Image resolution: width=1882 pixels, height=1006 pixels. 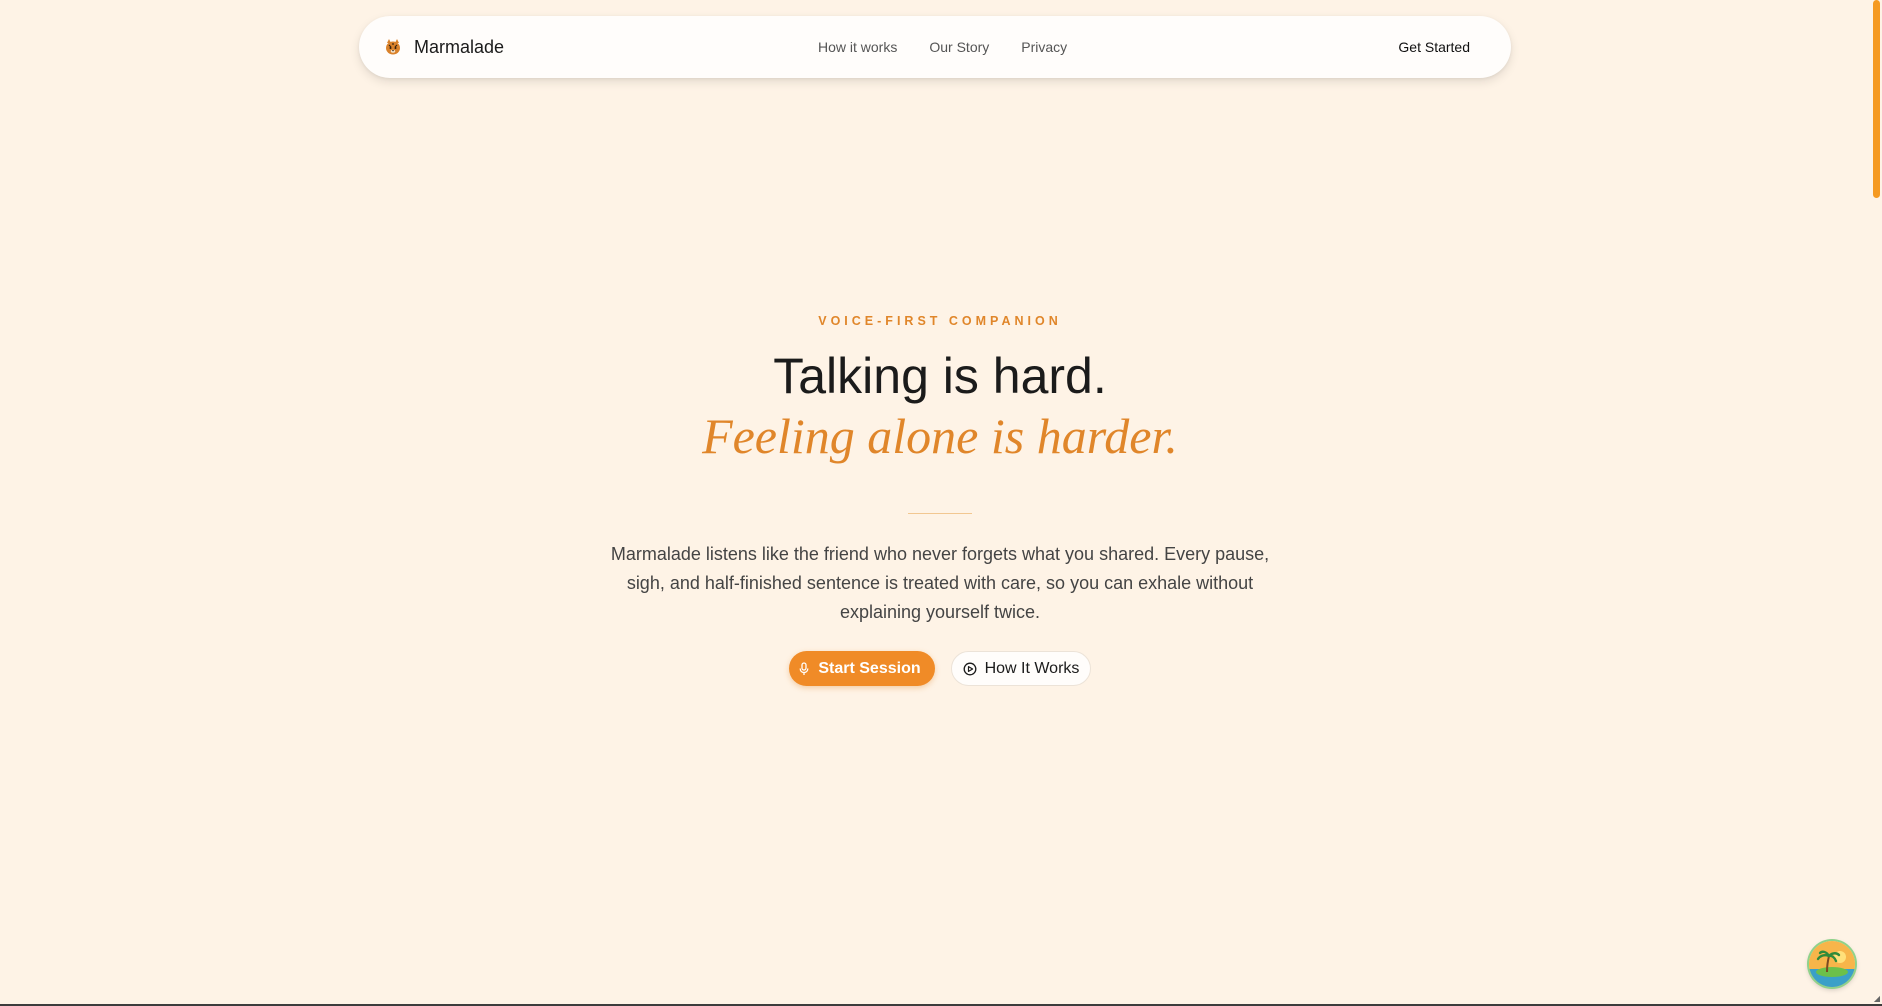 I want to click on start-session-label: Start Session, so click(x=869, y=668).